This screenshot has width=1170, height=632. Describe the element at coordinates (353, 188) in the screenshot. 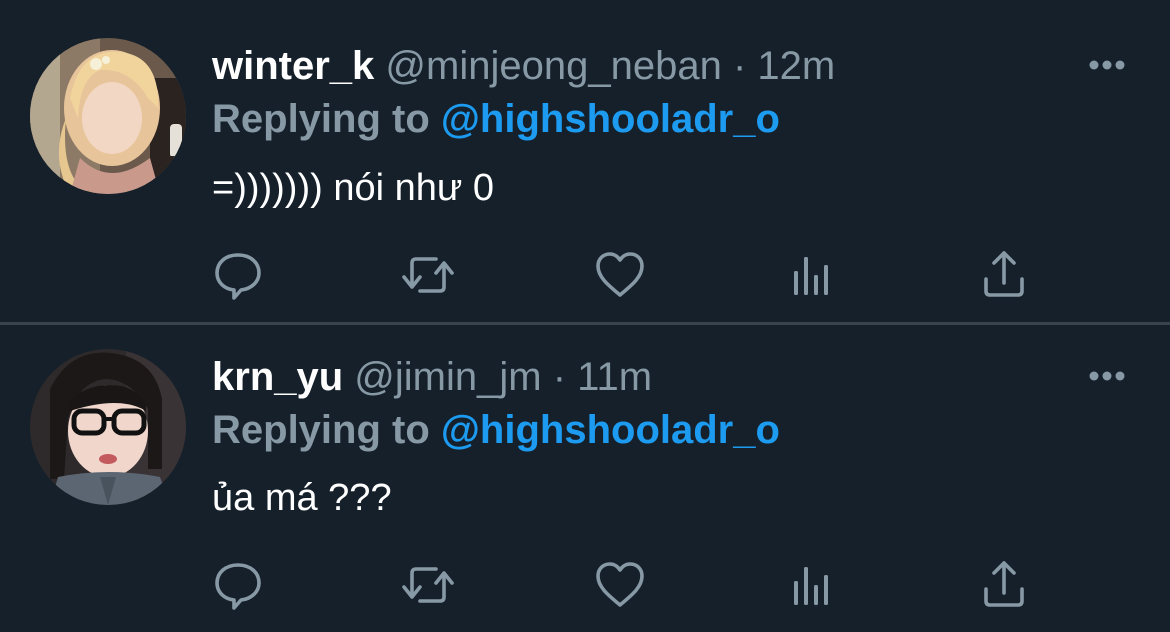

I see `tweet-text: =))))))) nói như 0` at that location.